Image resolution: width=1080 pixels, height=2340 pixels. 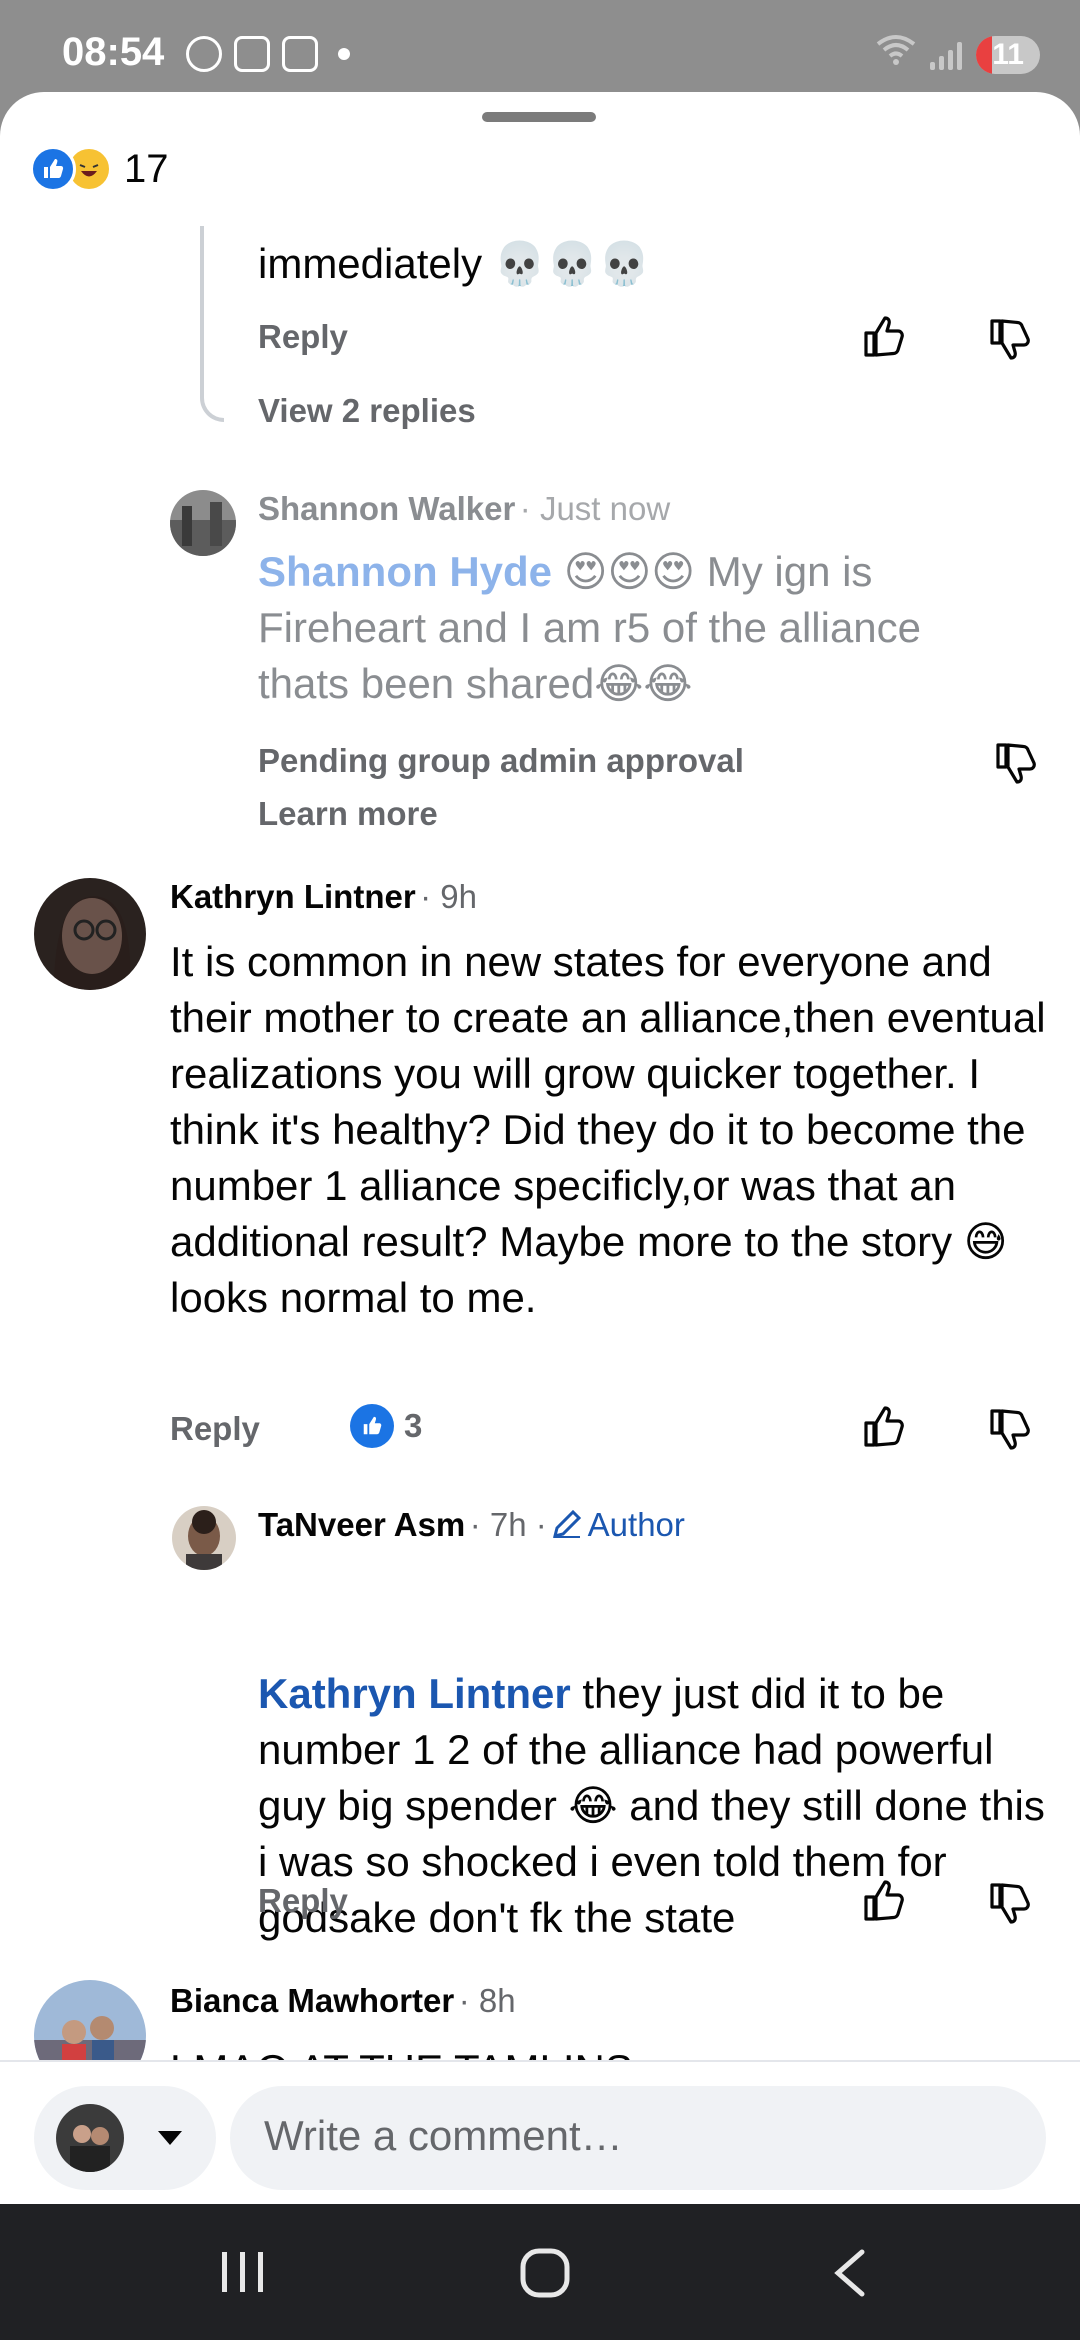 I want to click on thread-connector, so click(x=212, y=324).